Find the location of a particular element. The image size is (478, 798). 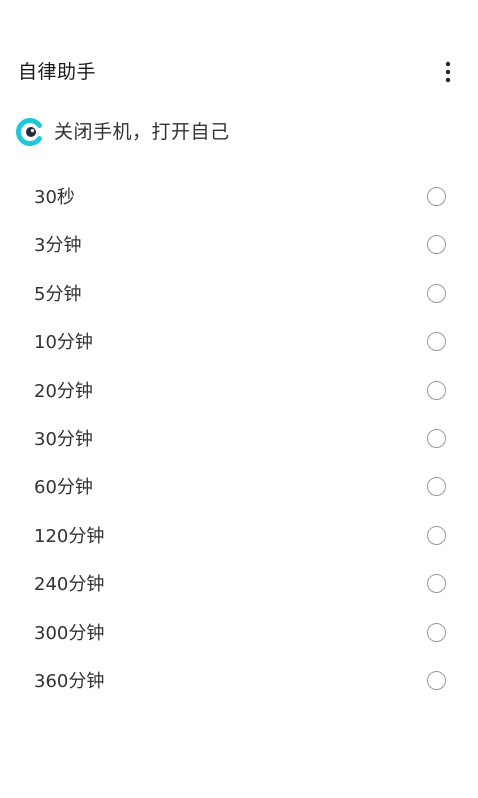

duration-option: 20分钟 is located at coordinates (239, 392).